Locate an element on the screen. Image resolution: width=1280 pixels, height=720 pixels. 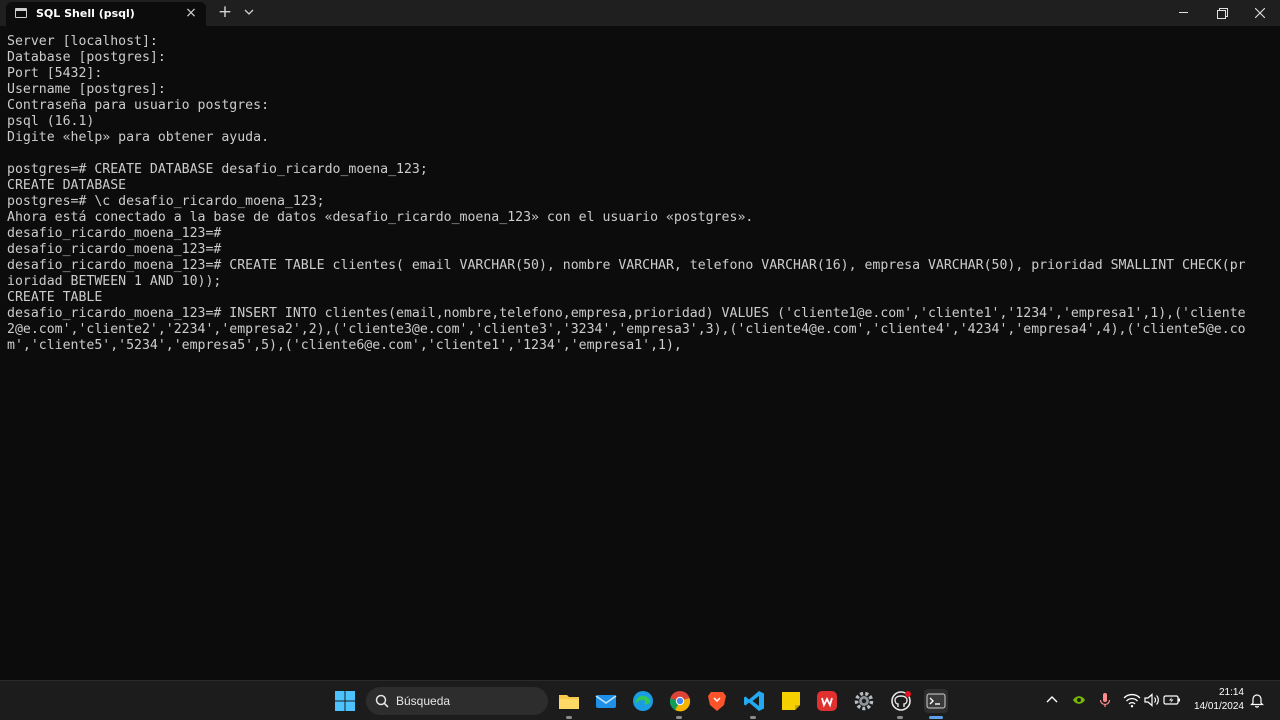
taskbar-mail is located at coordinates (606, 701).